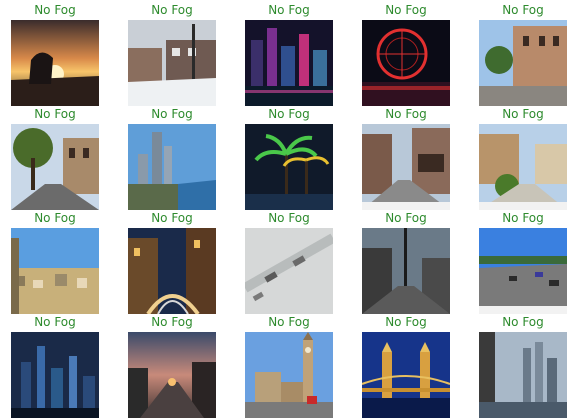  I want to click on city-towers-dusk-icon, so click(523, 375).